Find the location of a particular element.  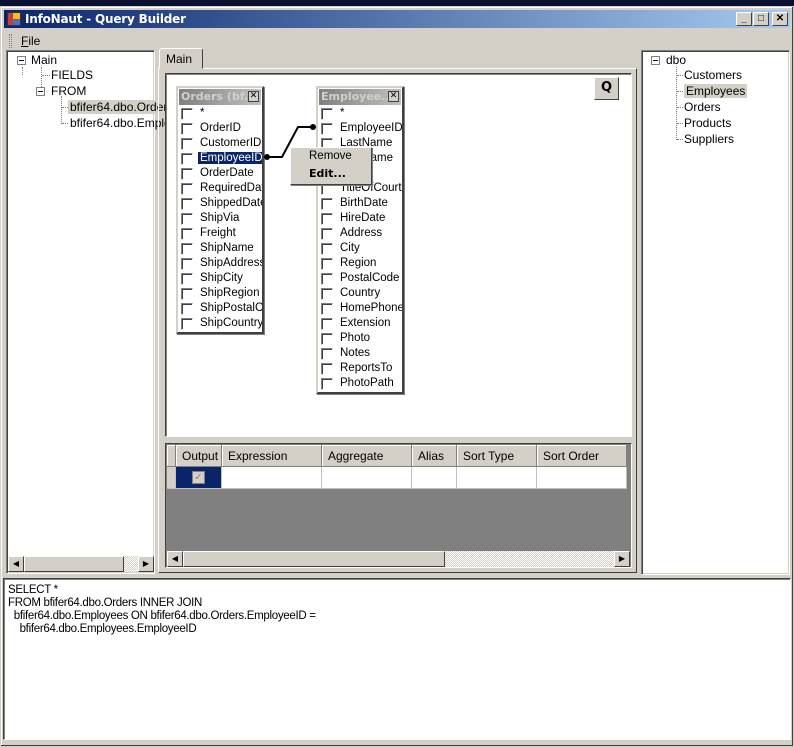

tree-node-suppliers: Suppliers is located at coordinates (709, 139).